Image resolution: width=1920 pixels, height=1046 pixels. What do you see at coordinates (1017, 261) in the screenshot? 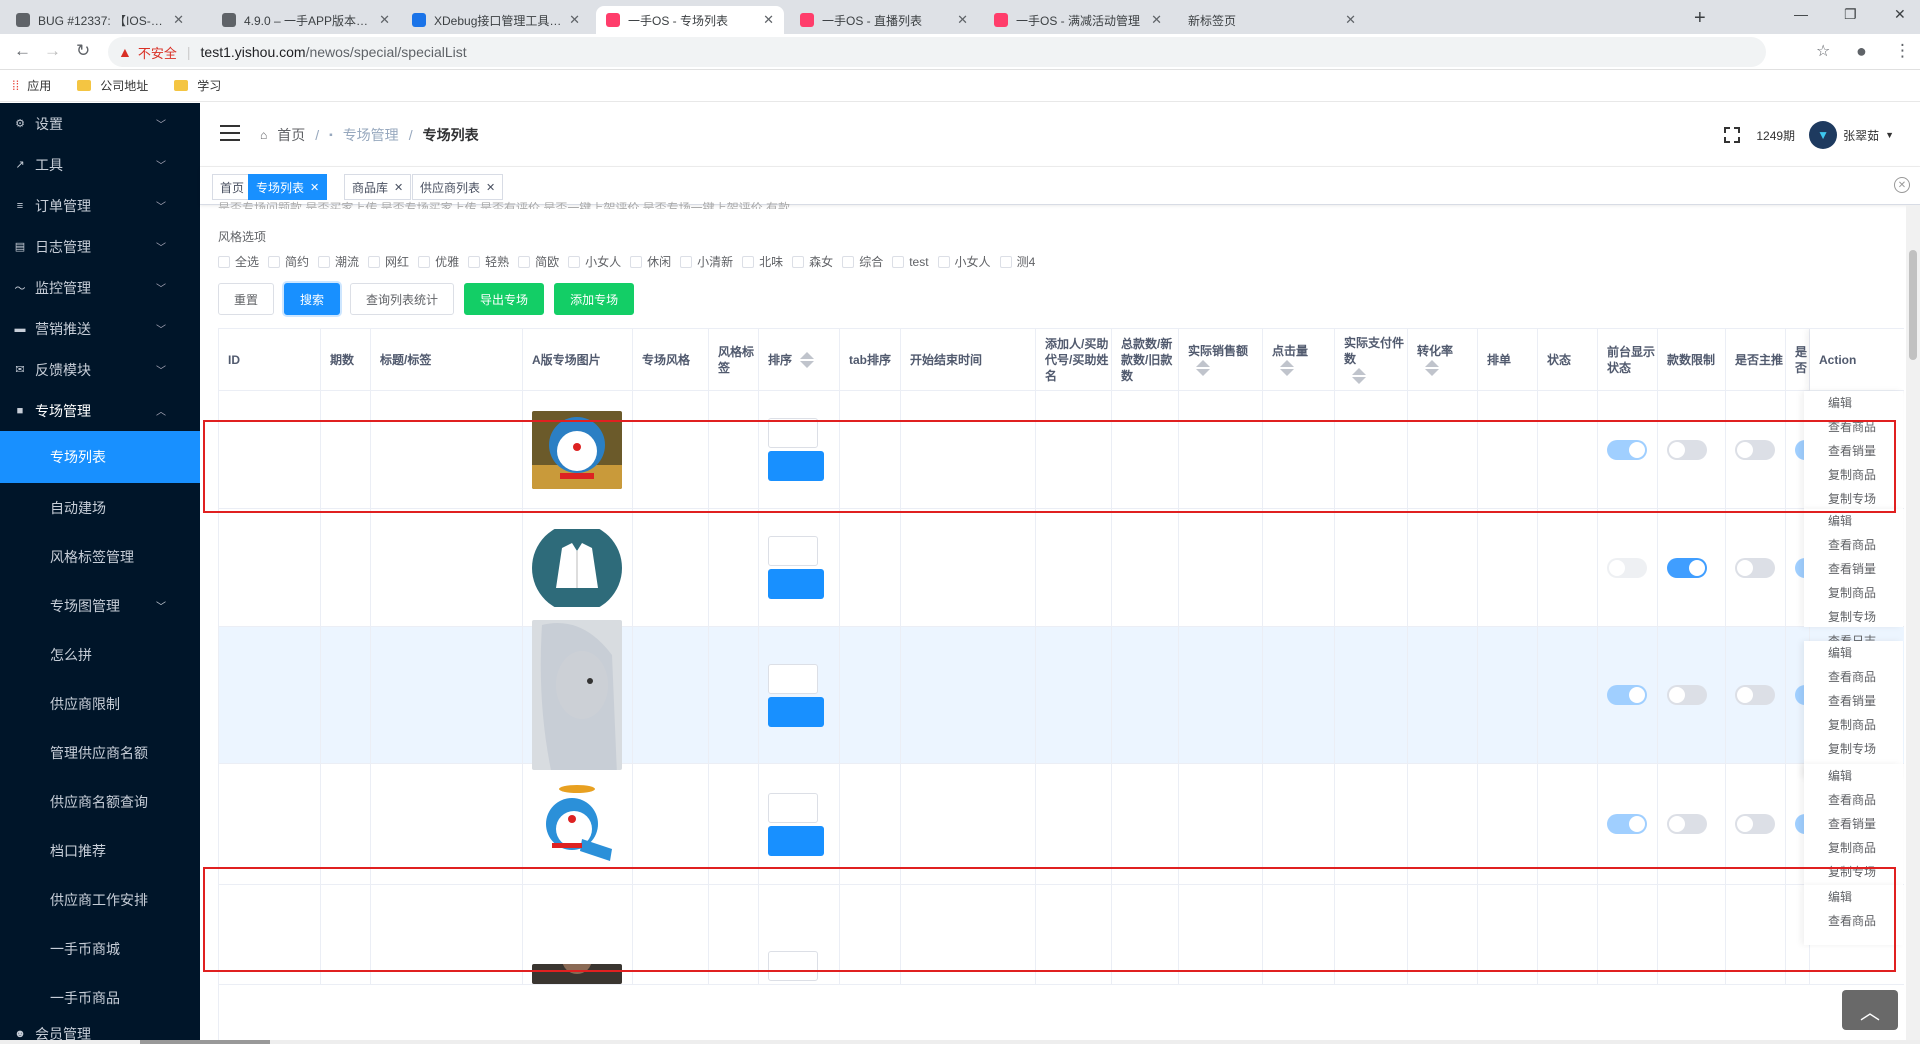
I see `style-checkbox: 测4` at bounding box center [1017, 261].